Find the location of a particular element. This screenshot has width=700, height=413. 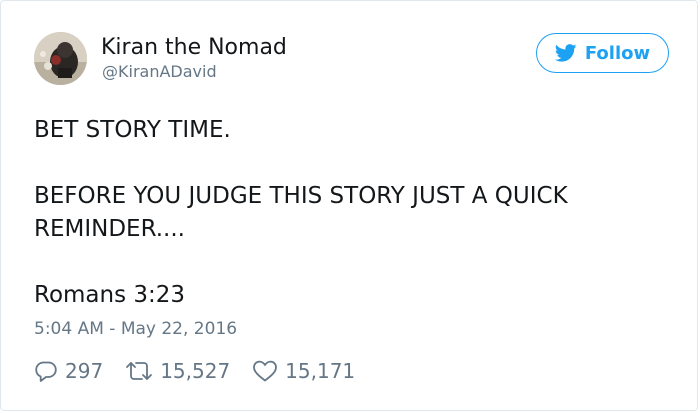

like-button: 15,171 is located at coordinates (303, 371).